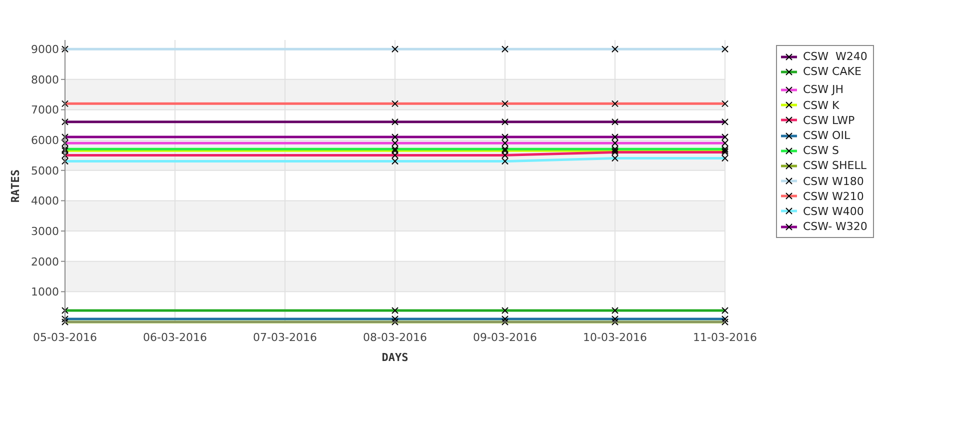  I want to click on tick-label: 1000, so click(45, 292).